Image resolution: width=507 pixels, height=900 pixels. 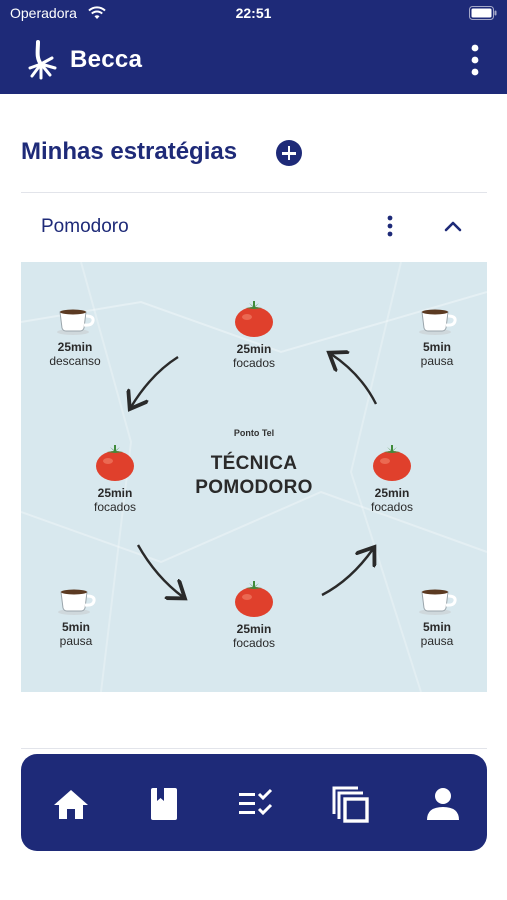 I want to click on checklist-icon, so click(x=257, y=804).